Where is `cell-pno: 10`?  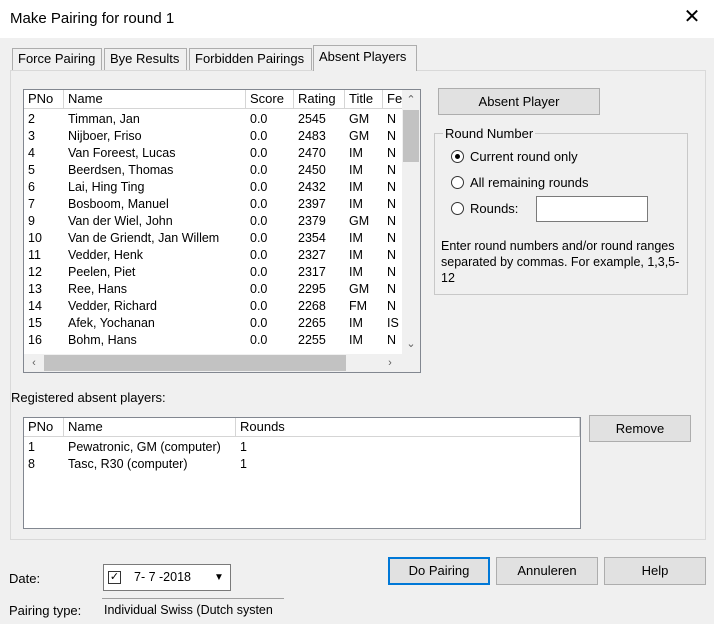 cell-pno: 10 is located at coordinates (35, 238).